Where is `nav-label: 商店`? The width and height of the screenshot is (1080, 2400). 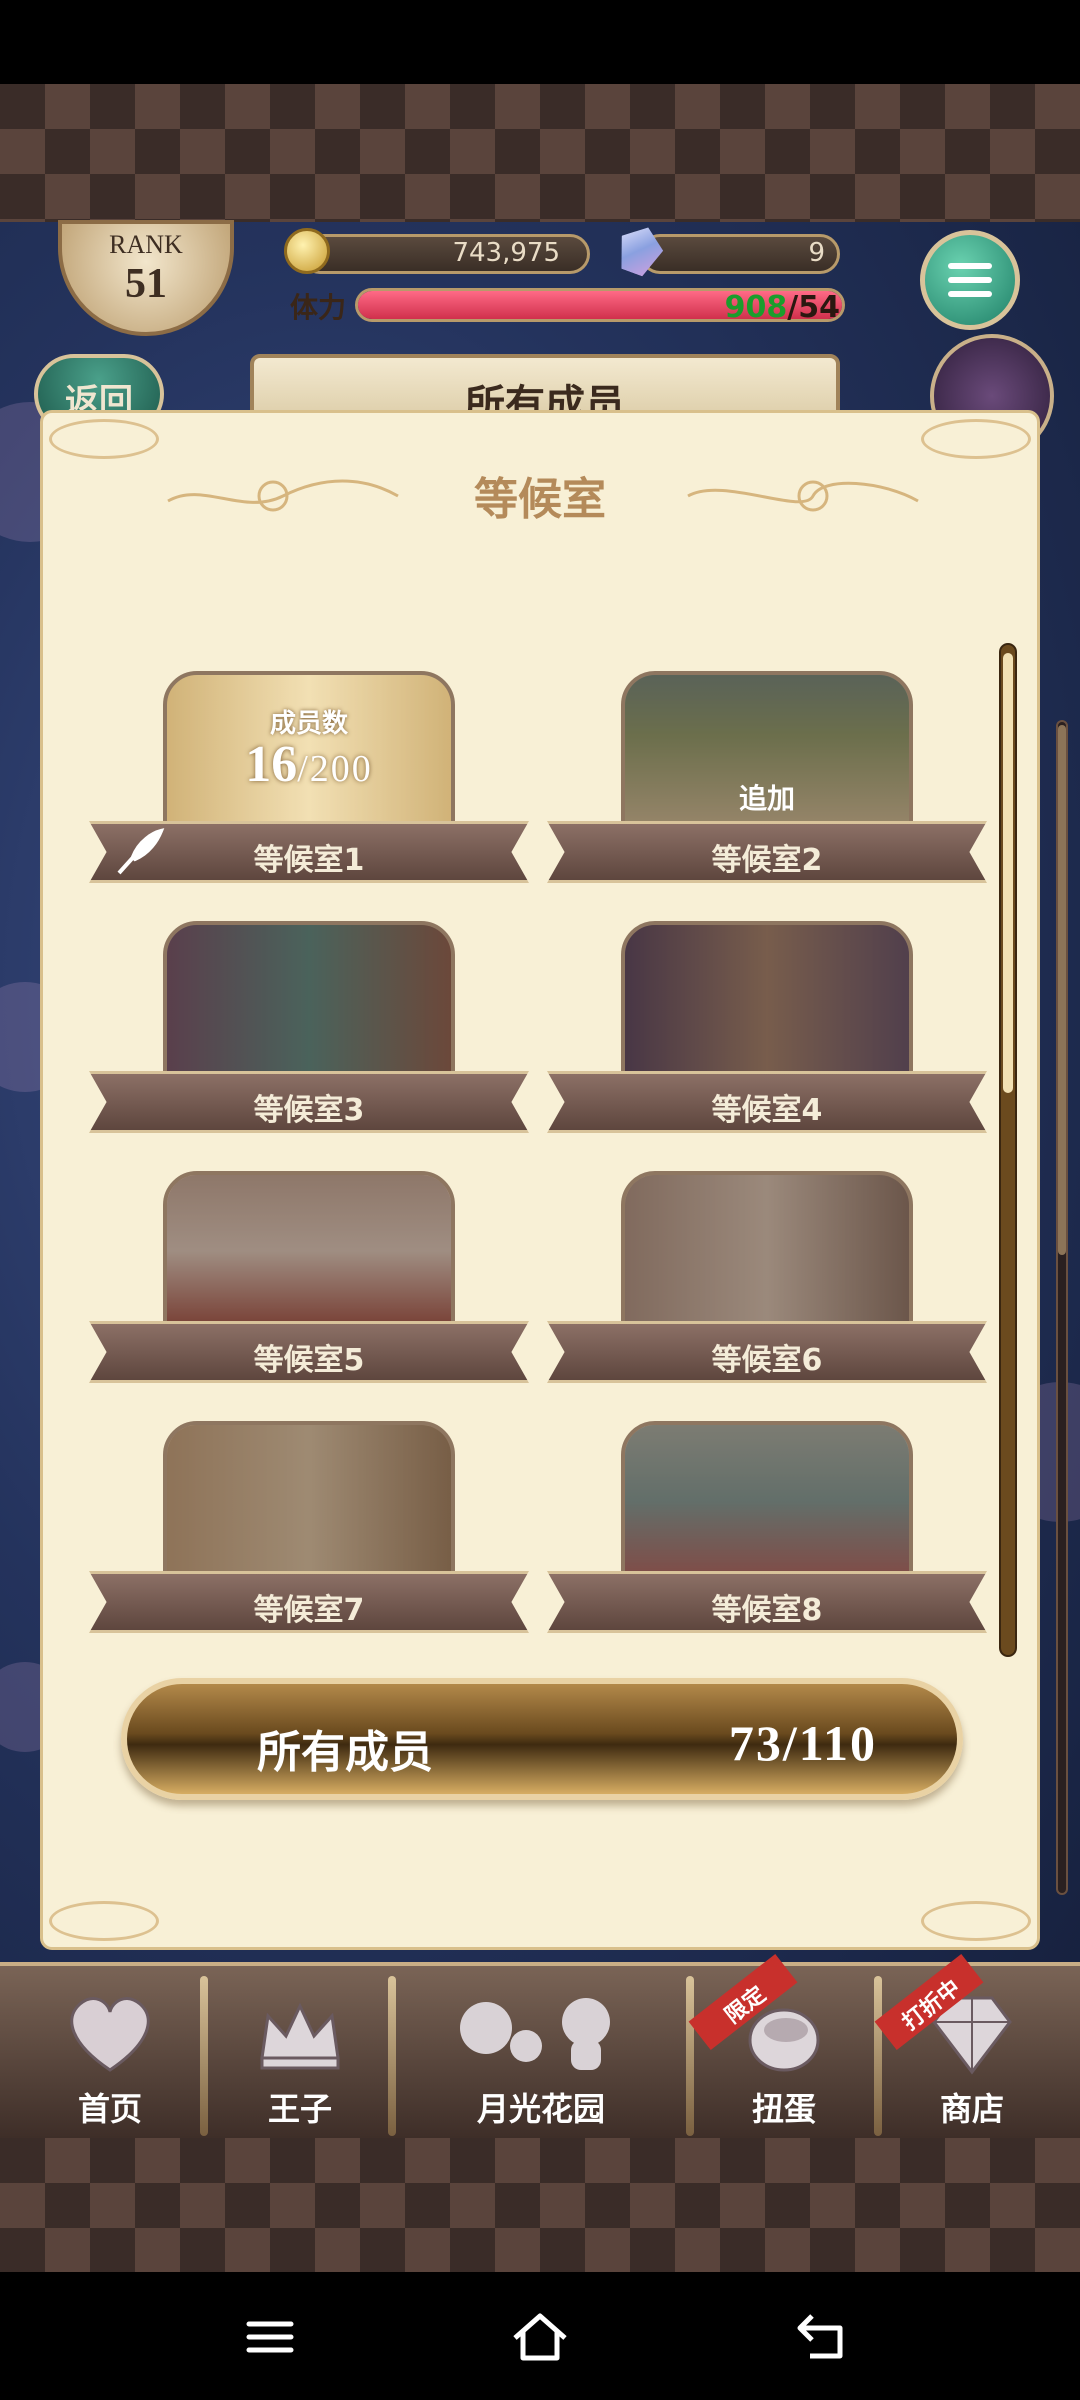
nav-label: 商店 is located at coordinates (971, 2109).